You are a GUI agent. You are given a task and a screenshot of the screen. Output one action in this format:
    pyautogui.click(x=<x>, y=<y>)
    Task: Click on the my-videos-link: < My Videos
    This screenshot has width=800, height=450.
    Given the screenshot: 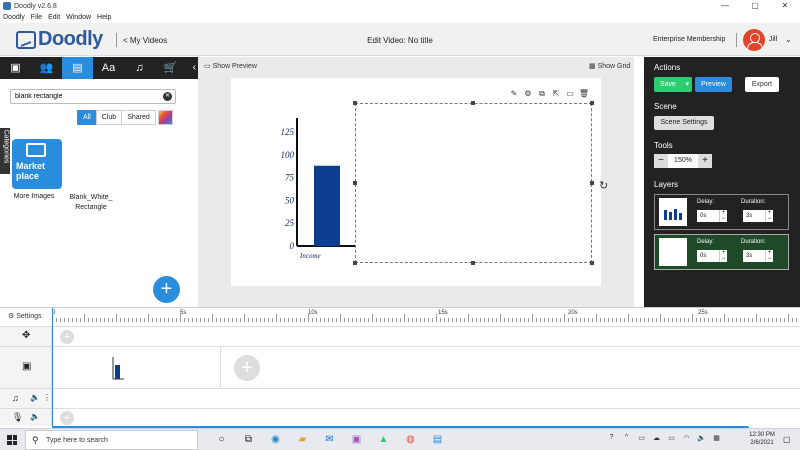 What is the action you would take?
    pyautogui.click(x=145, y=40)
    